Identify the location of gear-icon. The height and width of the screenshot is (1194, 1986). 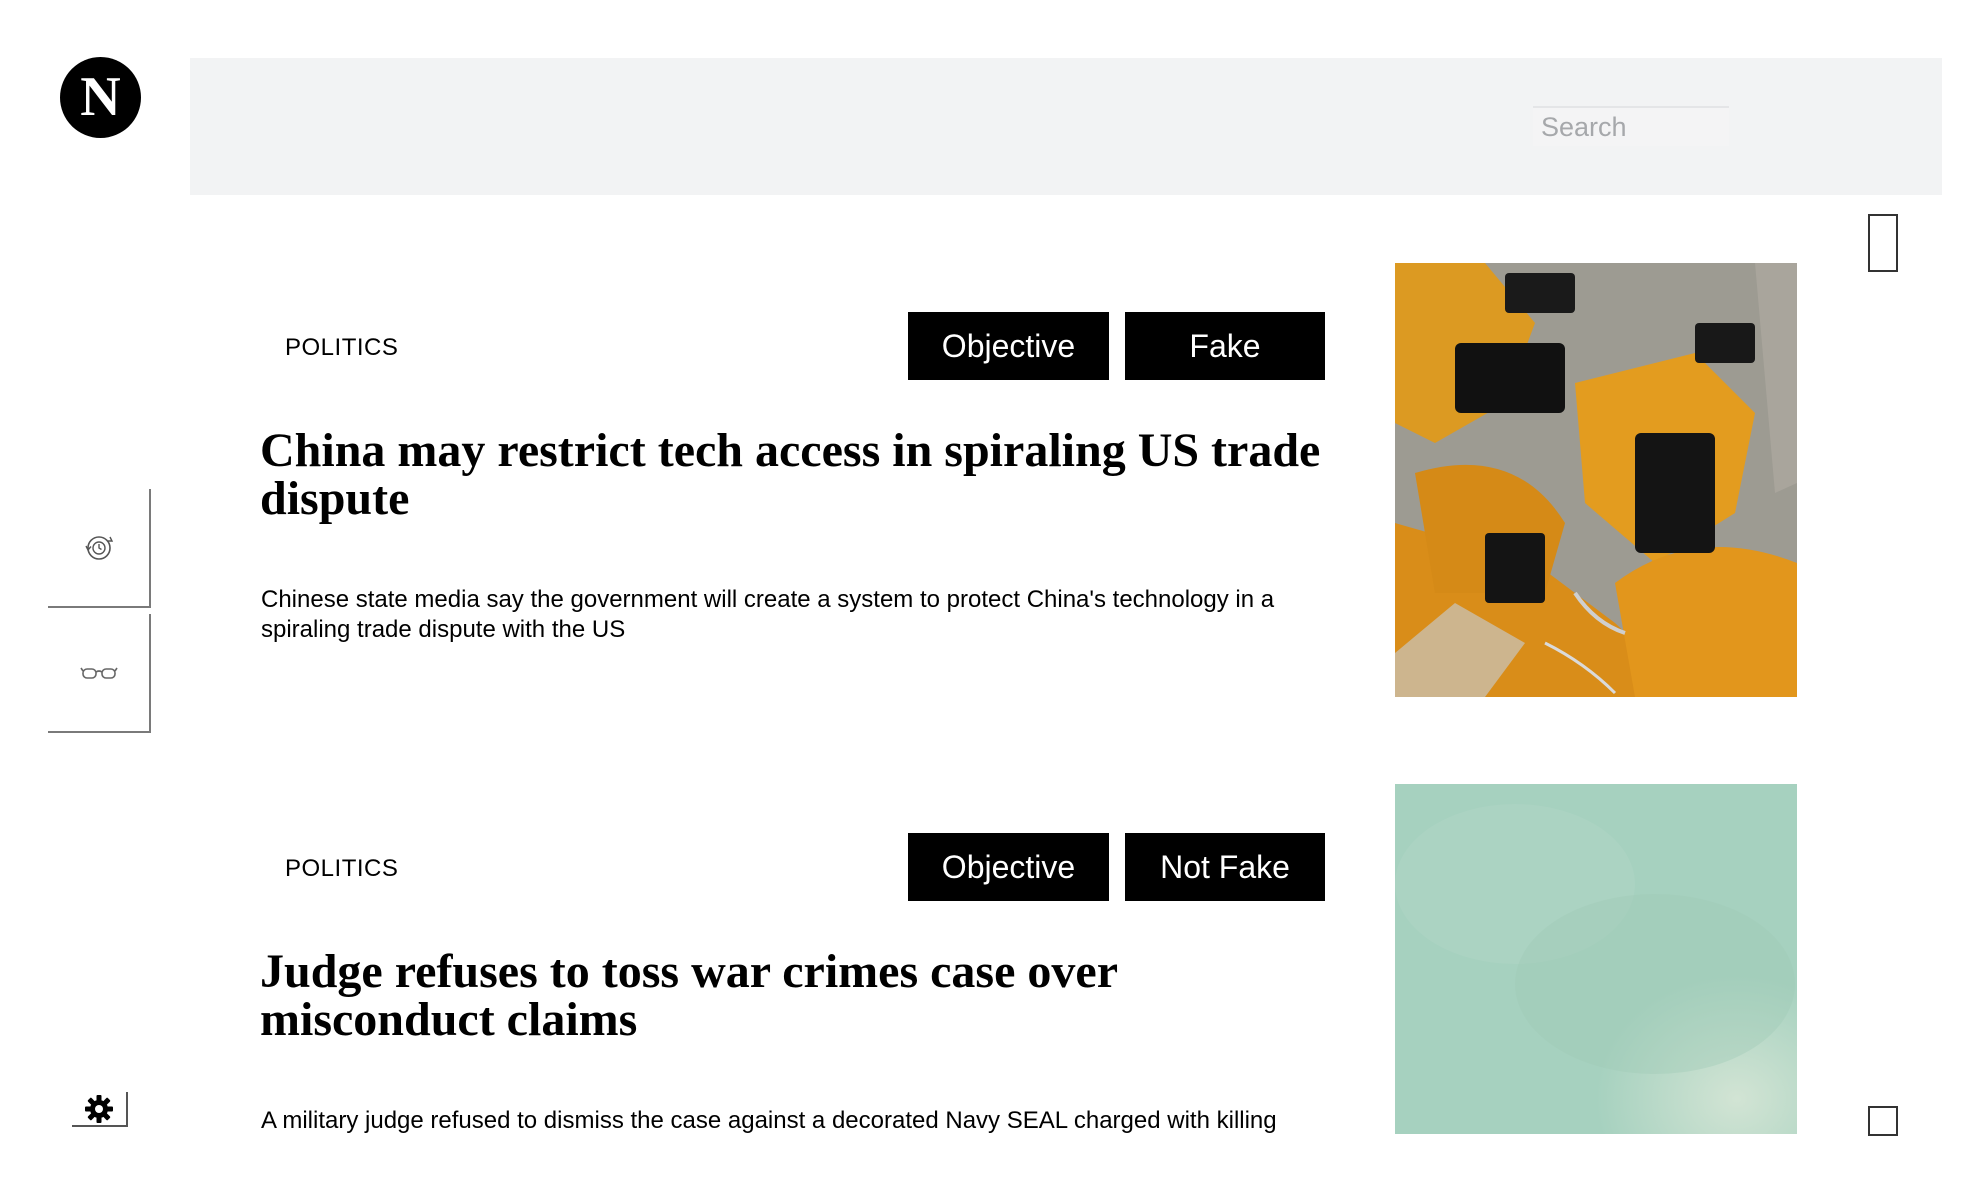
(99, 1108).